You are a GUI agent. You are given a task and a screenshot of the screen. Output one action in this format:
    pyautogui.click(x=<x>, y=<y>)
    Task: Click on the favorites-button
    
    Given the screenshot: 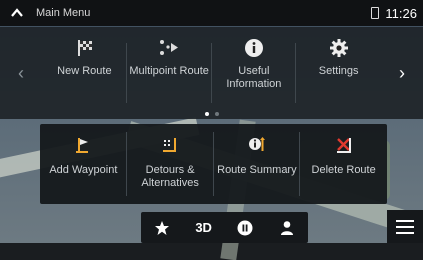 What is the action you would take?
    pyautogui.click(x=162, y=228)
    